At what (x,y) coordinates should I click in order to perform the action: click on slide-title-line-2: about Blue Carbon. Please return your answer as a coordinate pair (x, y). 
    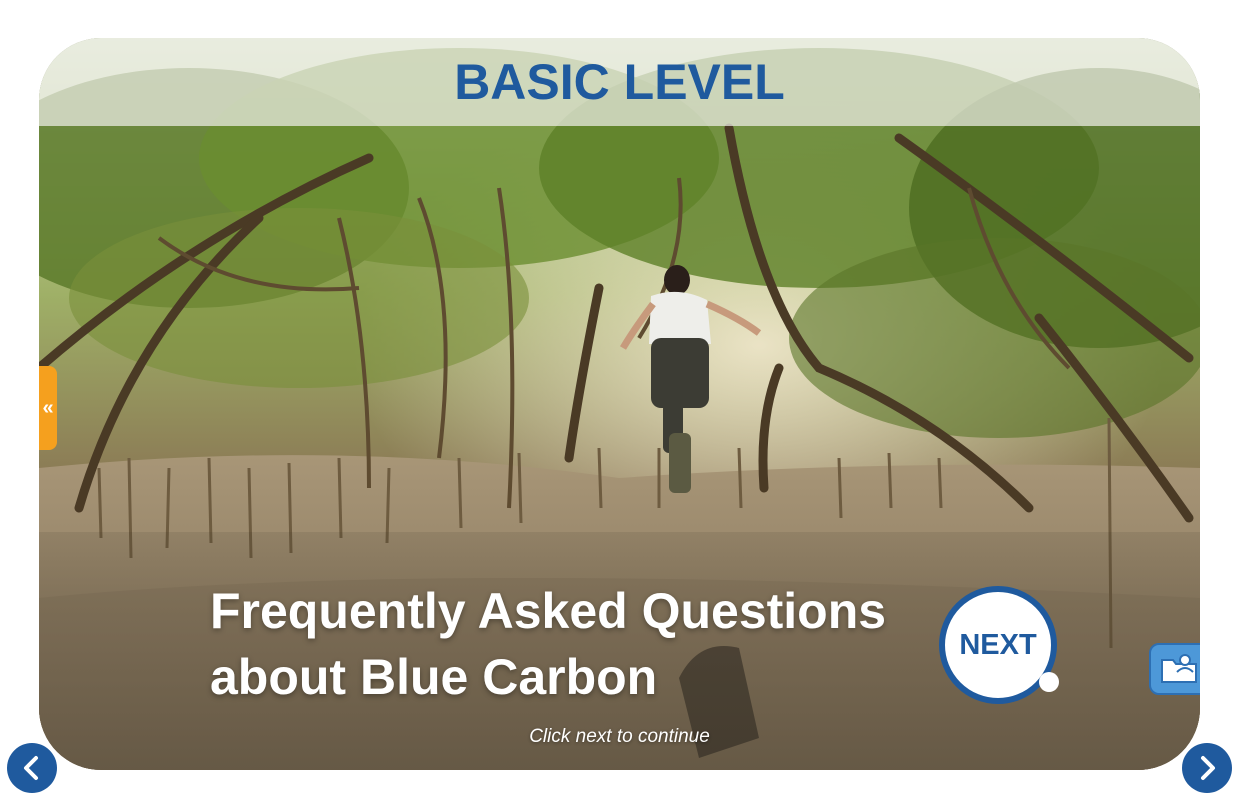
    Looking at the image, I should click on (434, 677).